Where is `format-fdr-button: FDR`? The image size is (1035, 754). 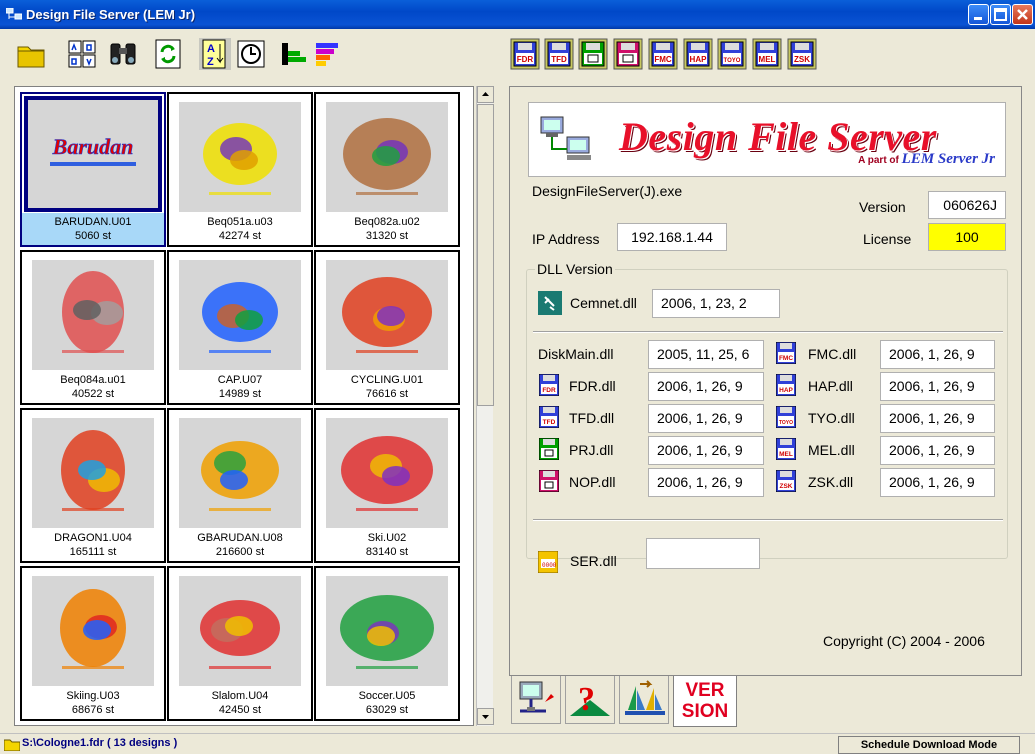 format-fdr-button: FDR is located at coordinates (525, 54).